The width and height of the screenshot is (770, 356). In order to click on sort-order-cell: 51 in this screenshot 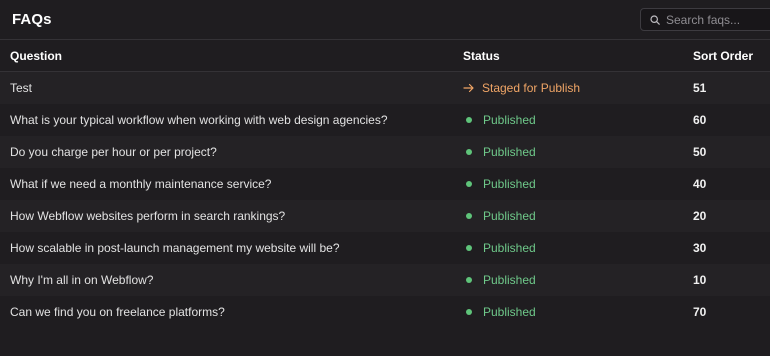, I will do `click(700, 88)`.